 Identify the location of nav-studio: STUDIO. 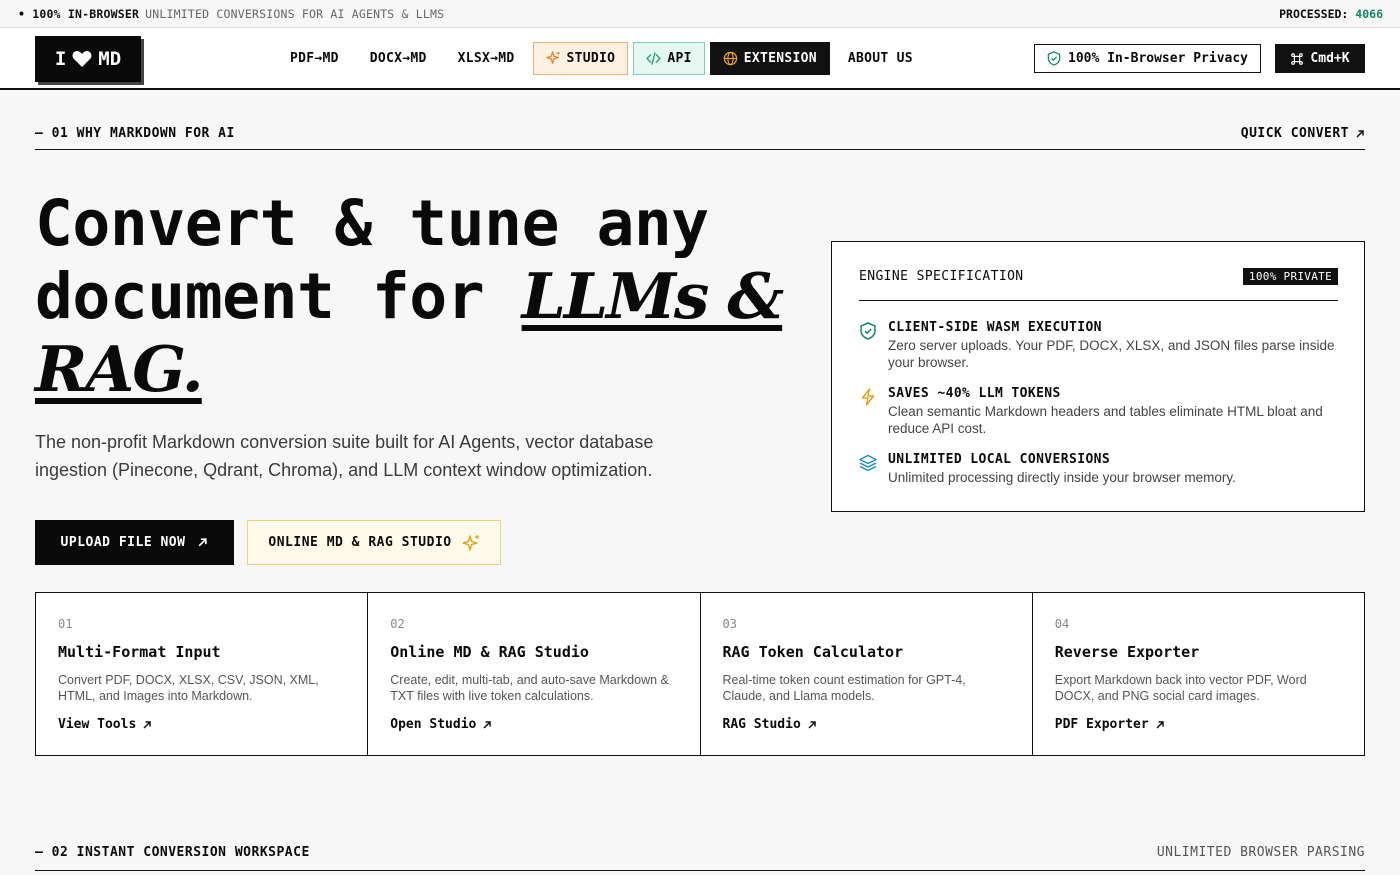
(580, 58).